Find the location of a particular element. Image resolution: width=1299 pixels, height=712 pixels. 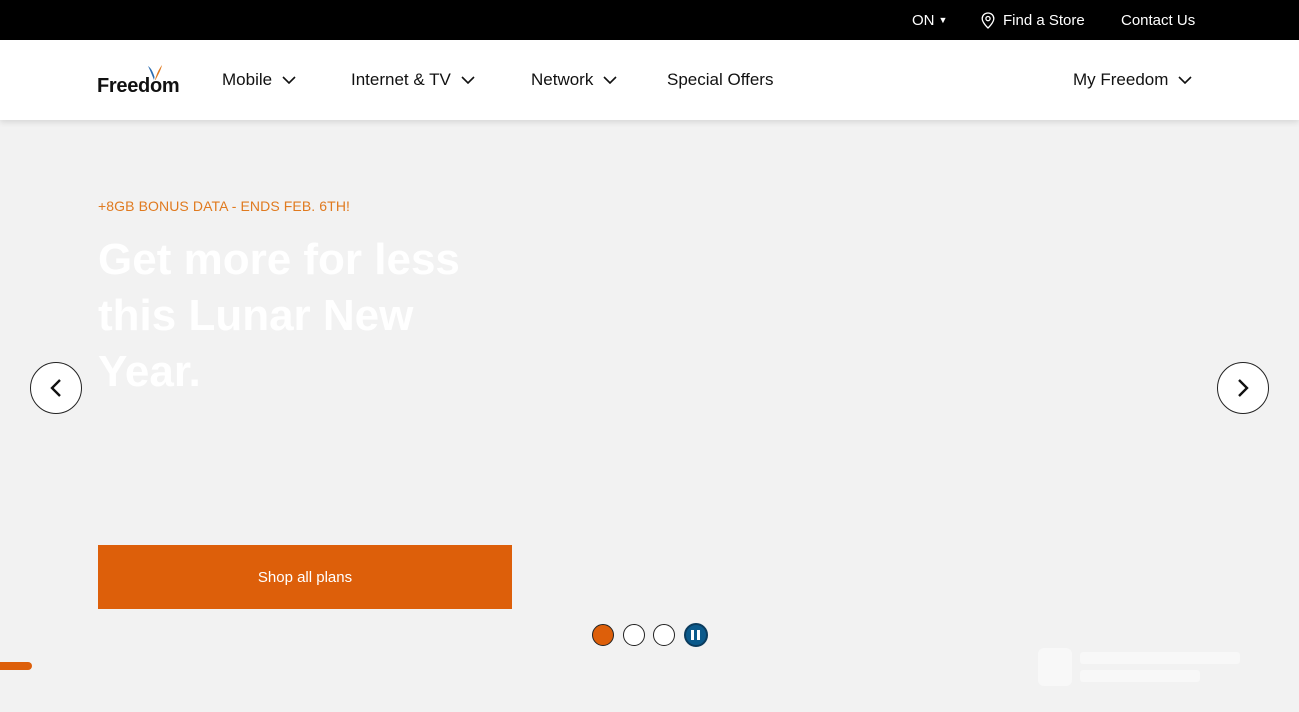

nav-network-label: Network is located at coordinates (562, 79).